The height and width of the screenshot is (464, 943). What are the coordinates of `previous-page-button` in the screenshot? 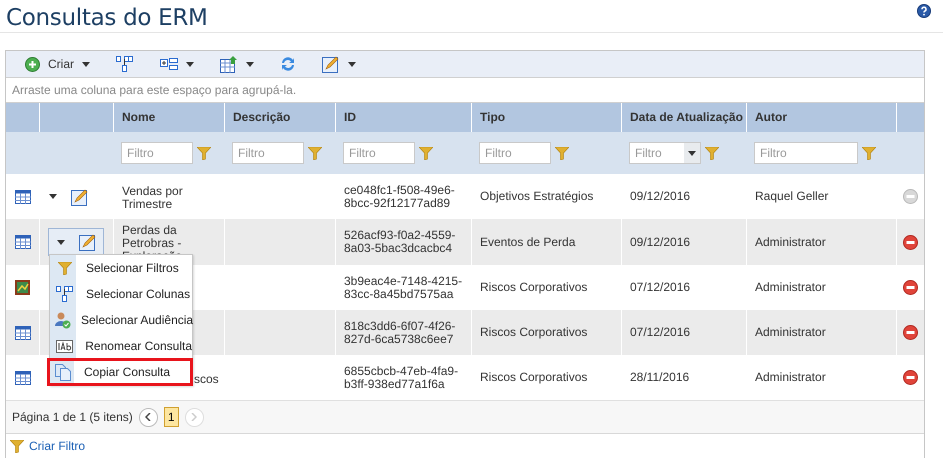 It's located at (148, 417).